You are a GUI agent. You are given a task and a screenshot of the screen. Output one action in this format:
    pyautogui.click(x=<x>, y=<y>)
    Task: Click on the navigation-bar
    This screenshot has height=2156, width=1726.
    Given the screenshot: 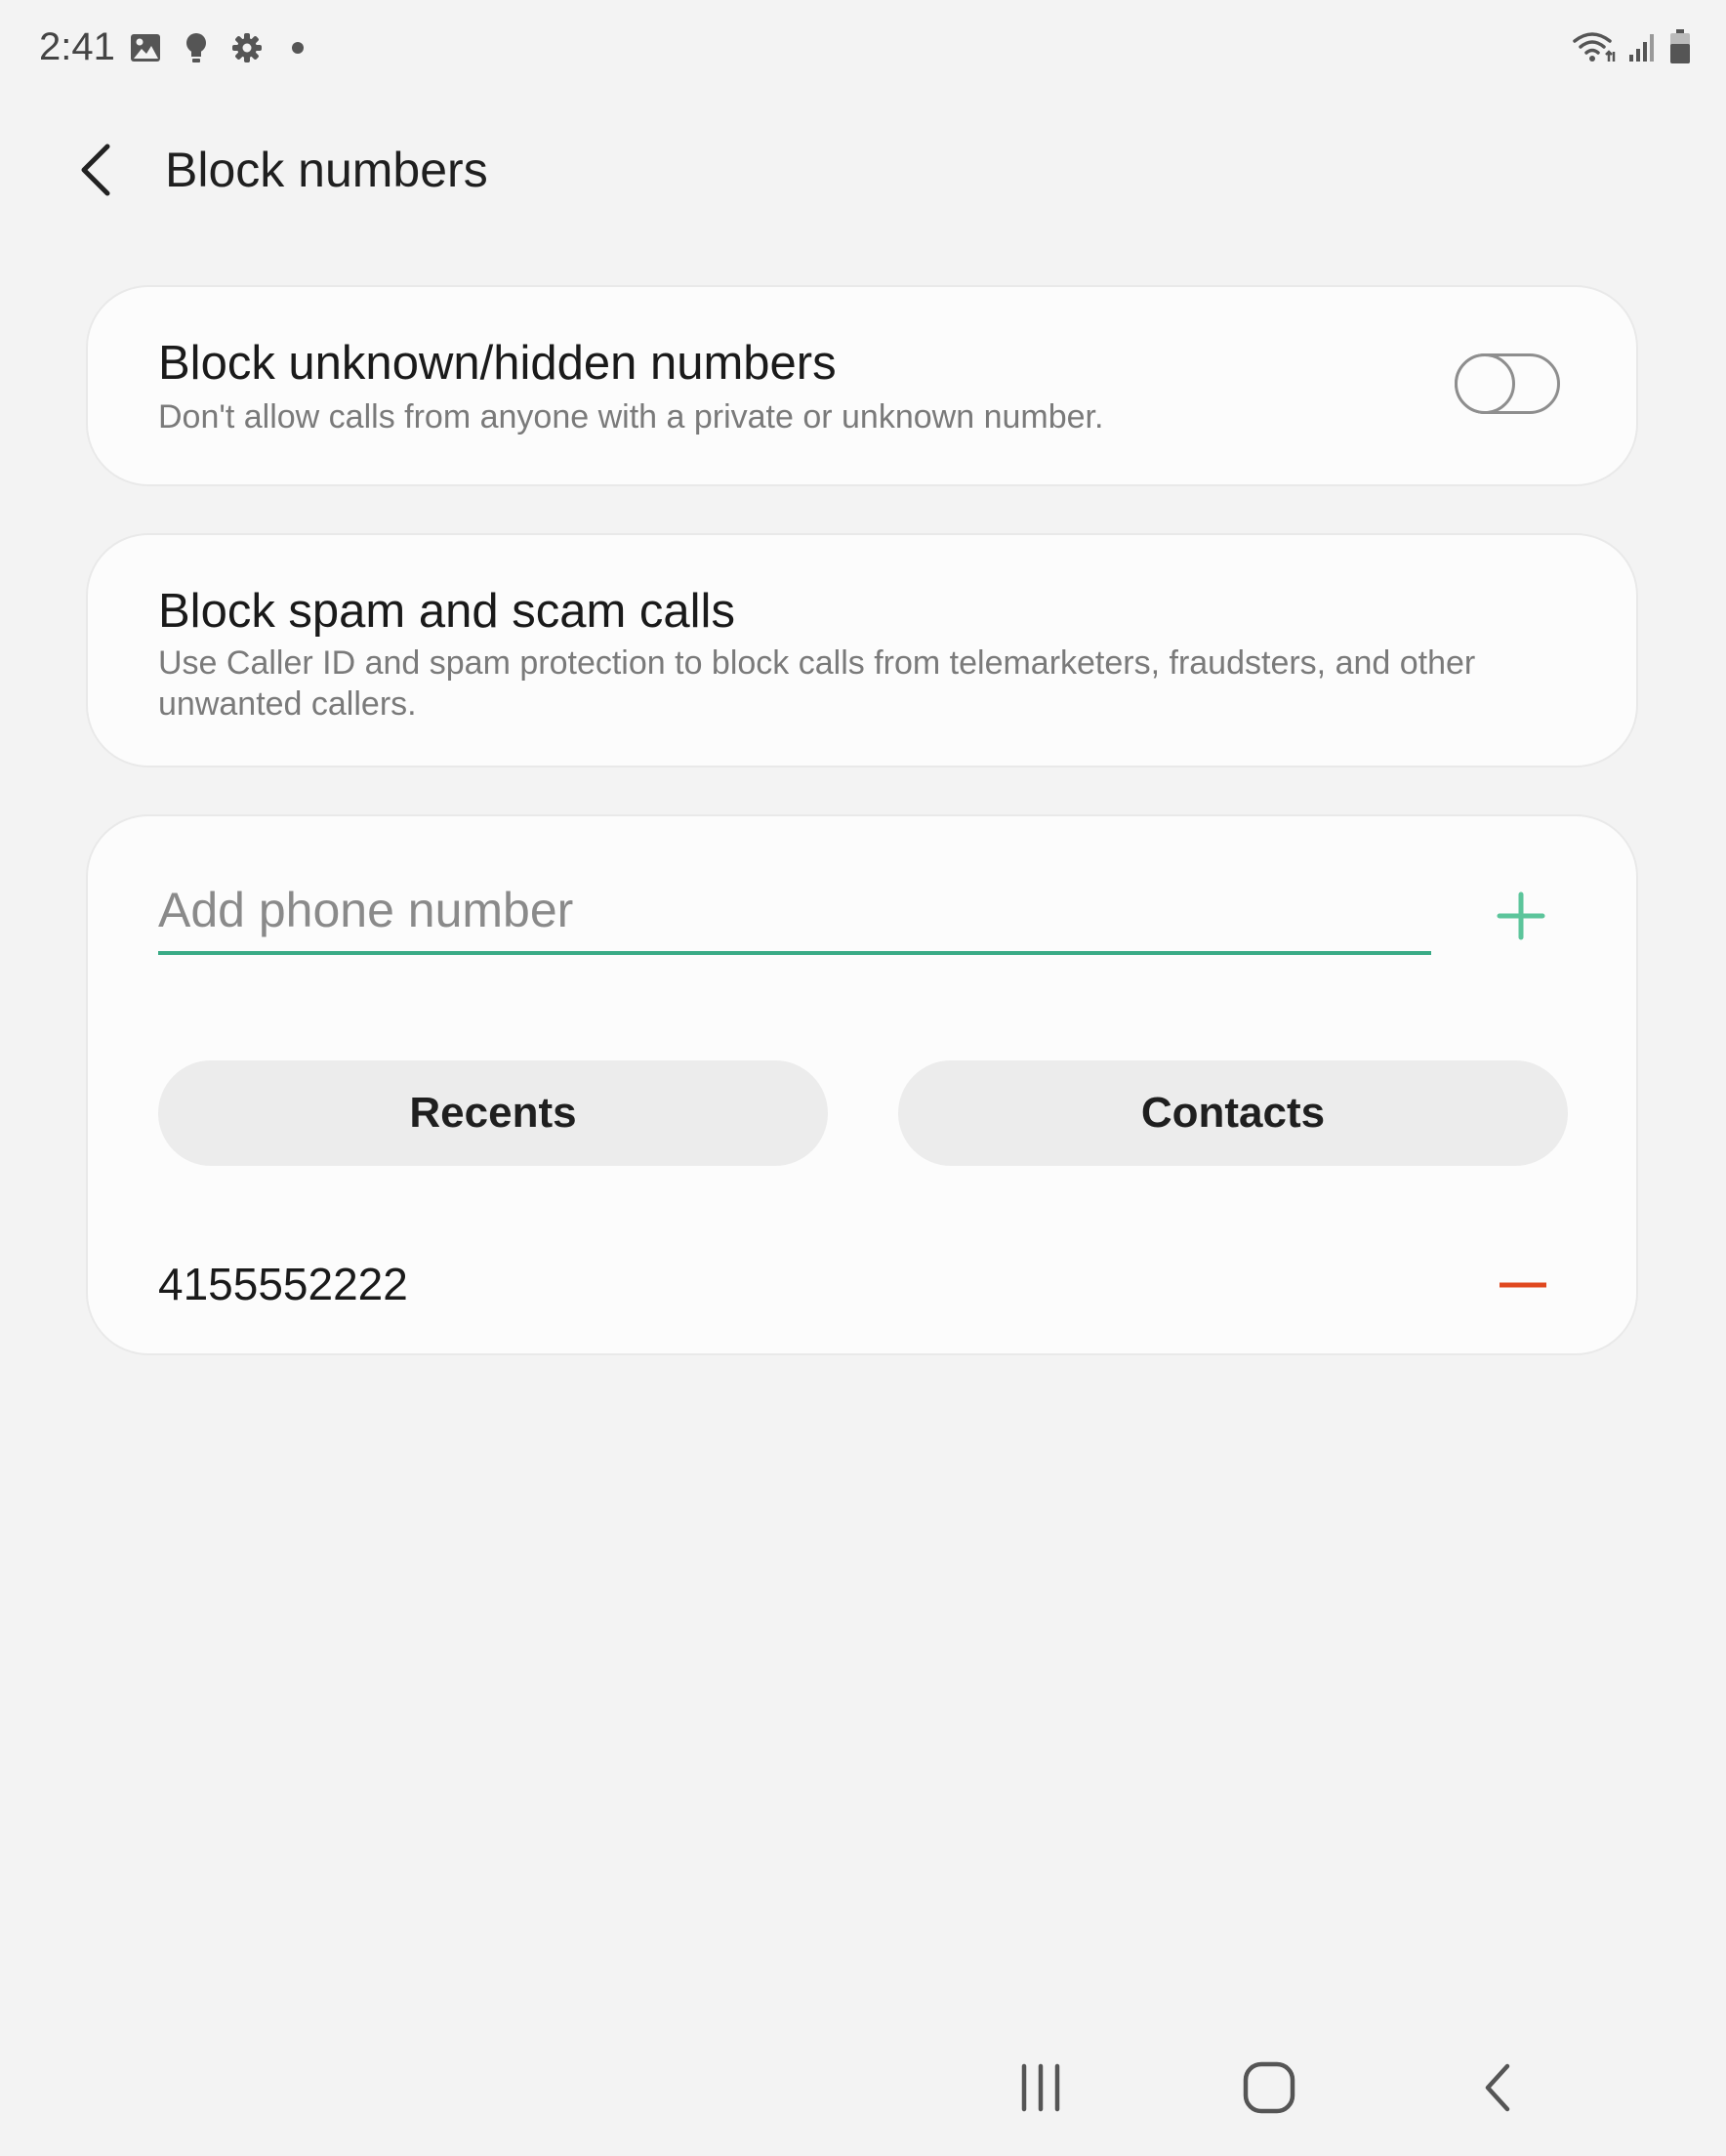 What is the action you would take?
    pyautogui.click(x=863, y=2088)
    